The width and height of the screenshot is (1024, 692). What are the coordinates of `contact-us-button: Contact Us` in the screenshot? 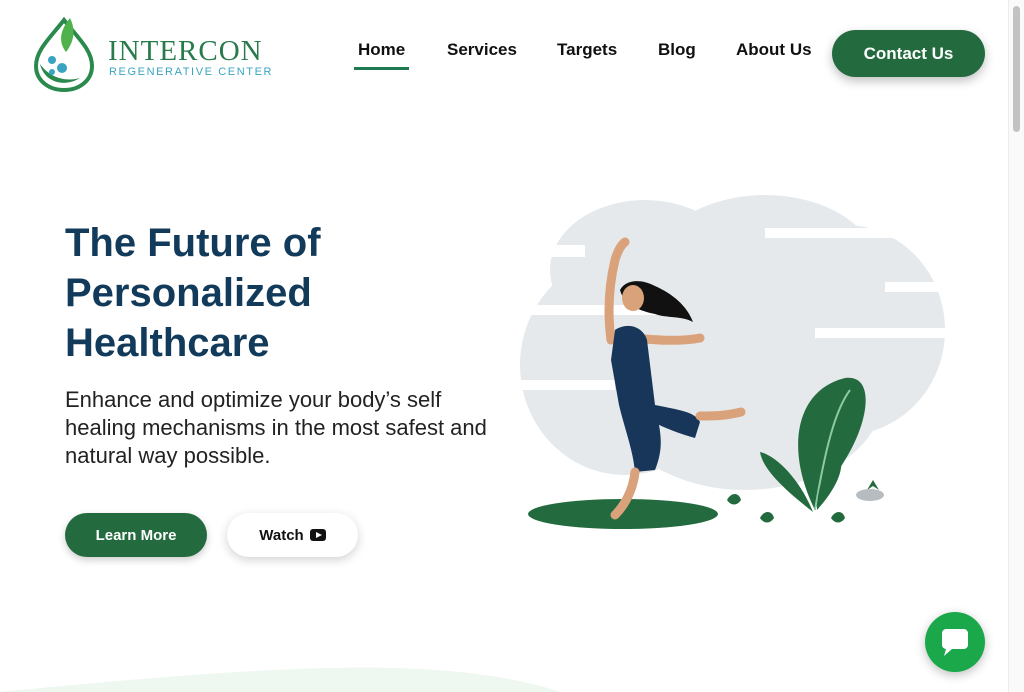 It's located at (908, 53).